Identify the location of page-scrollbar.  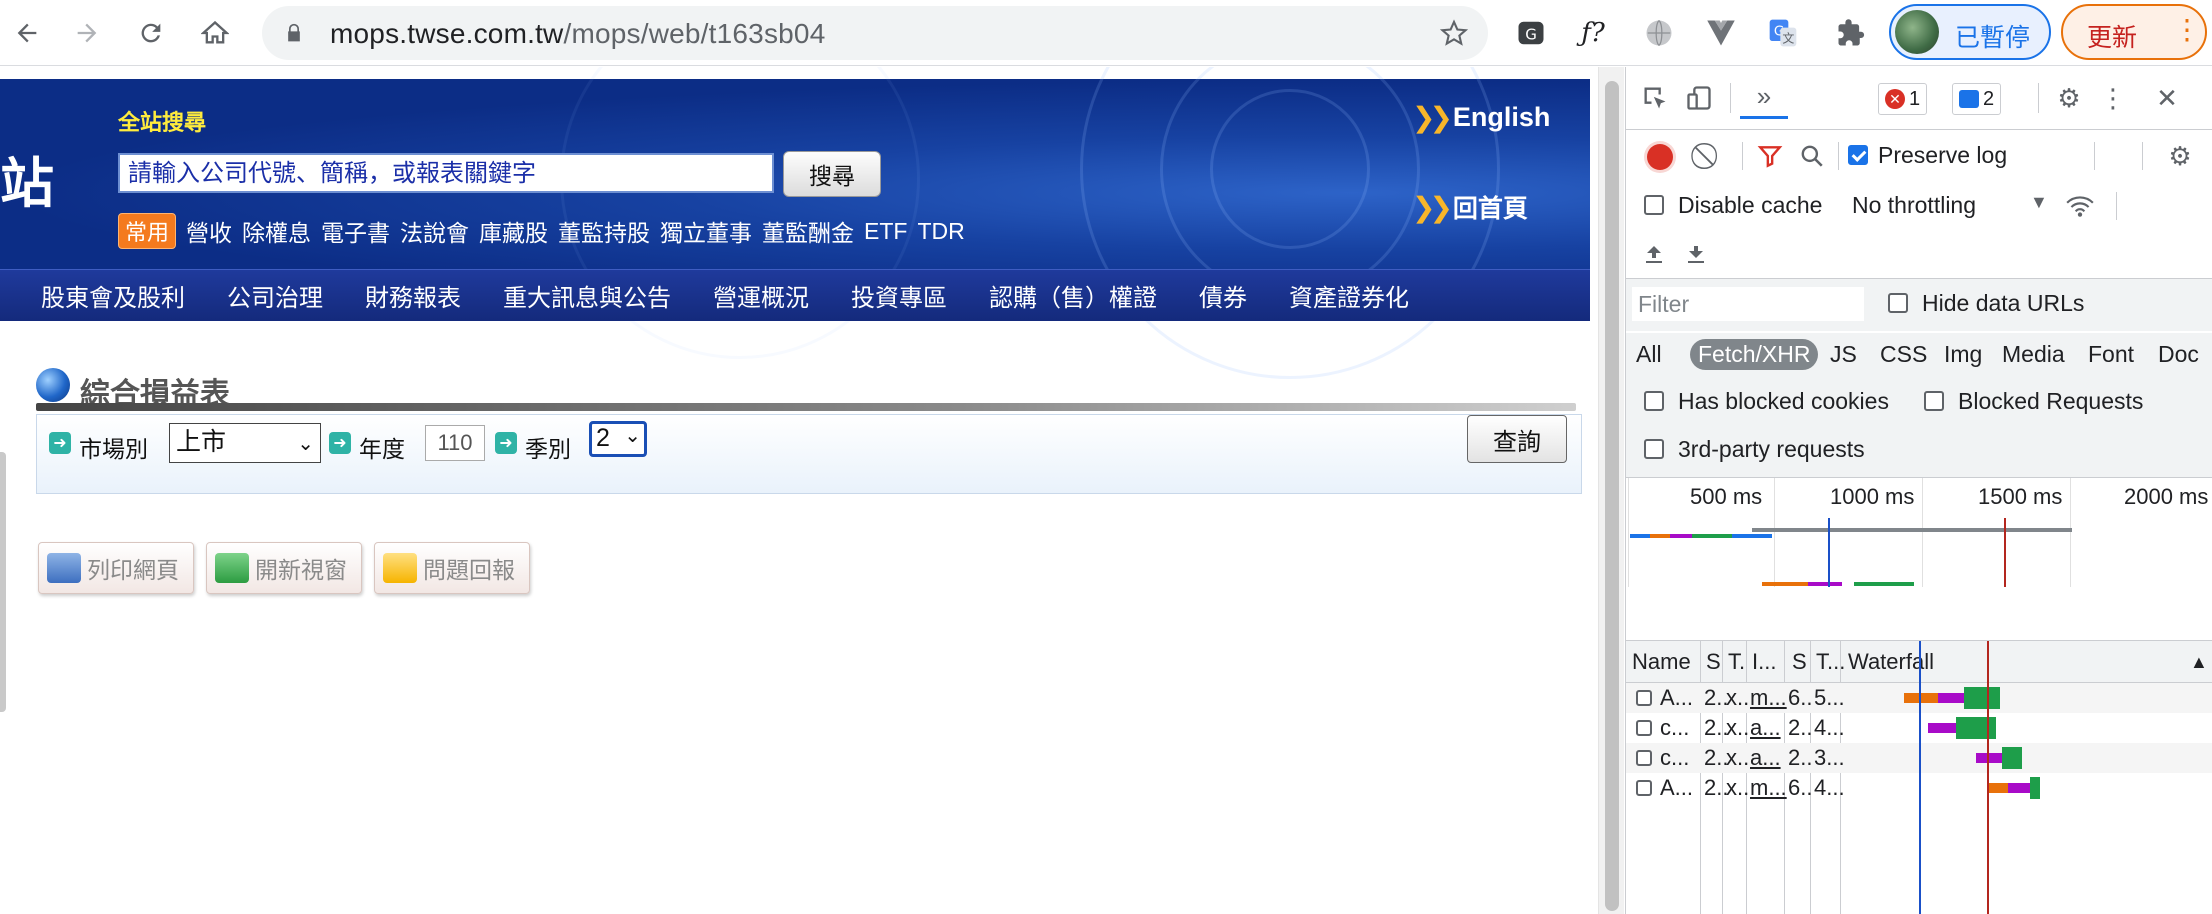
(1611, 490).